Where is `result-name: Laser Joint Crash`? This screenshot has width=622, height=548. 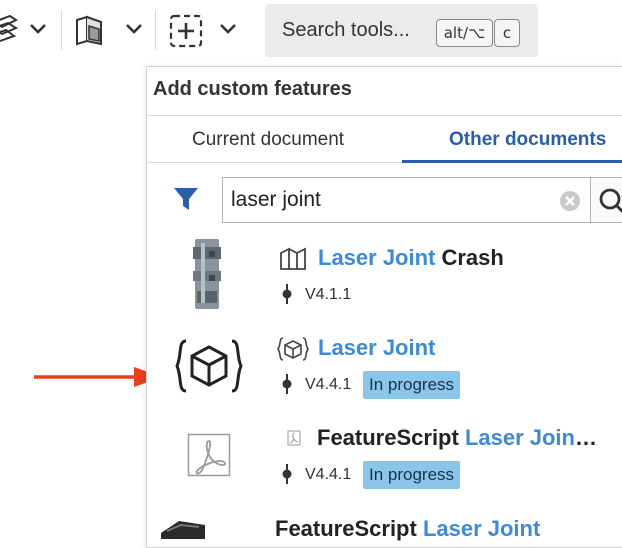 result-name: Laser Joint Crash is located at coordinates (411, 258).